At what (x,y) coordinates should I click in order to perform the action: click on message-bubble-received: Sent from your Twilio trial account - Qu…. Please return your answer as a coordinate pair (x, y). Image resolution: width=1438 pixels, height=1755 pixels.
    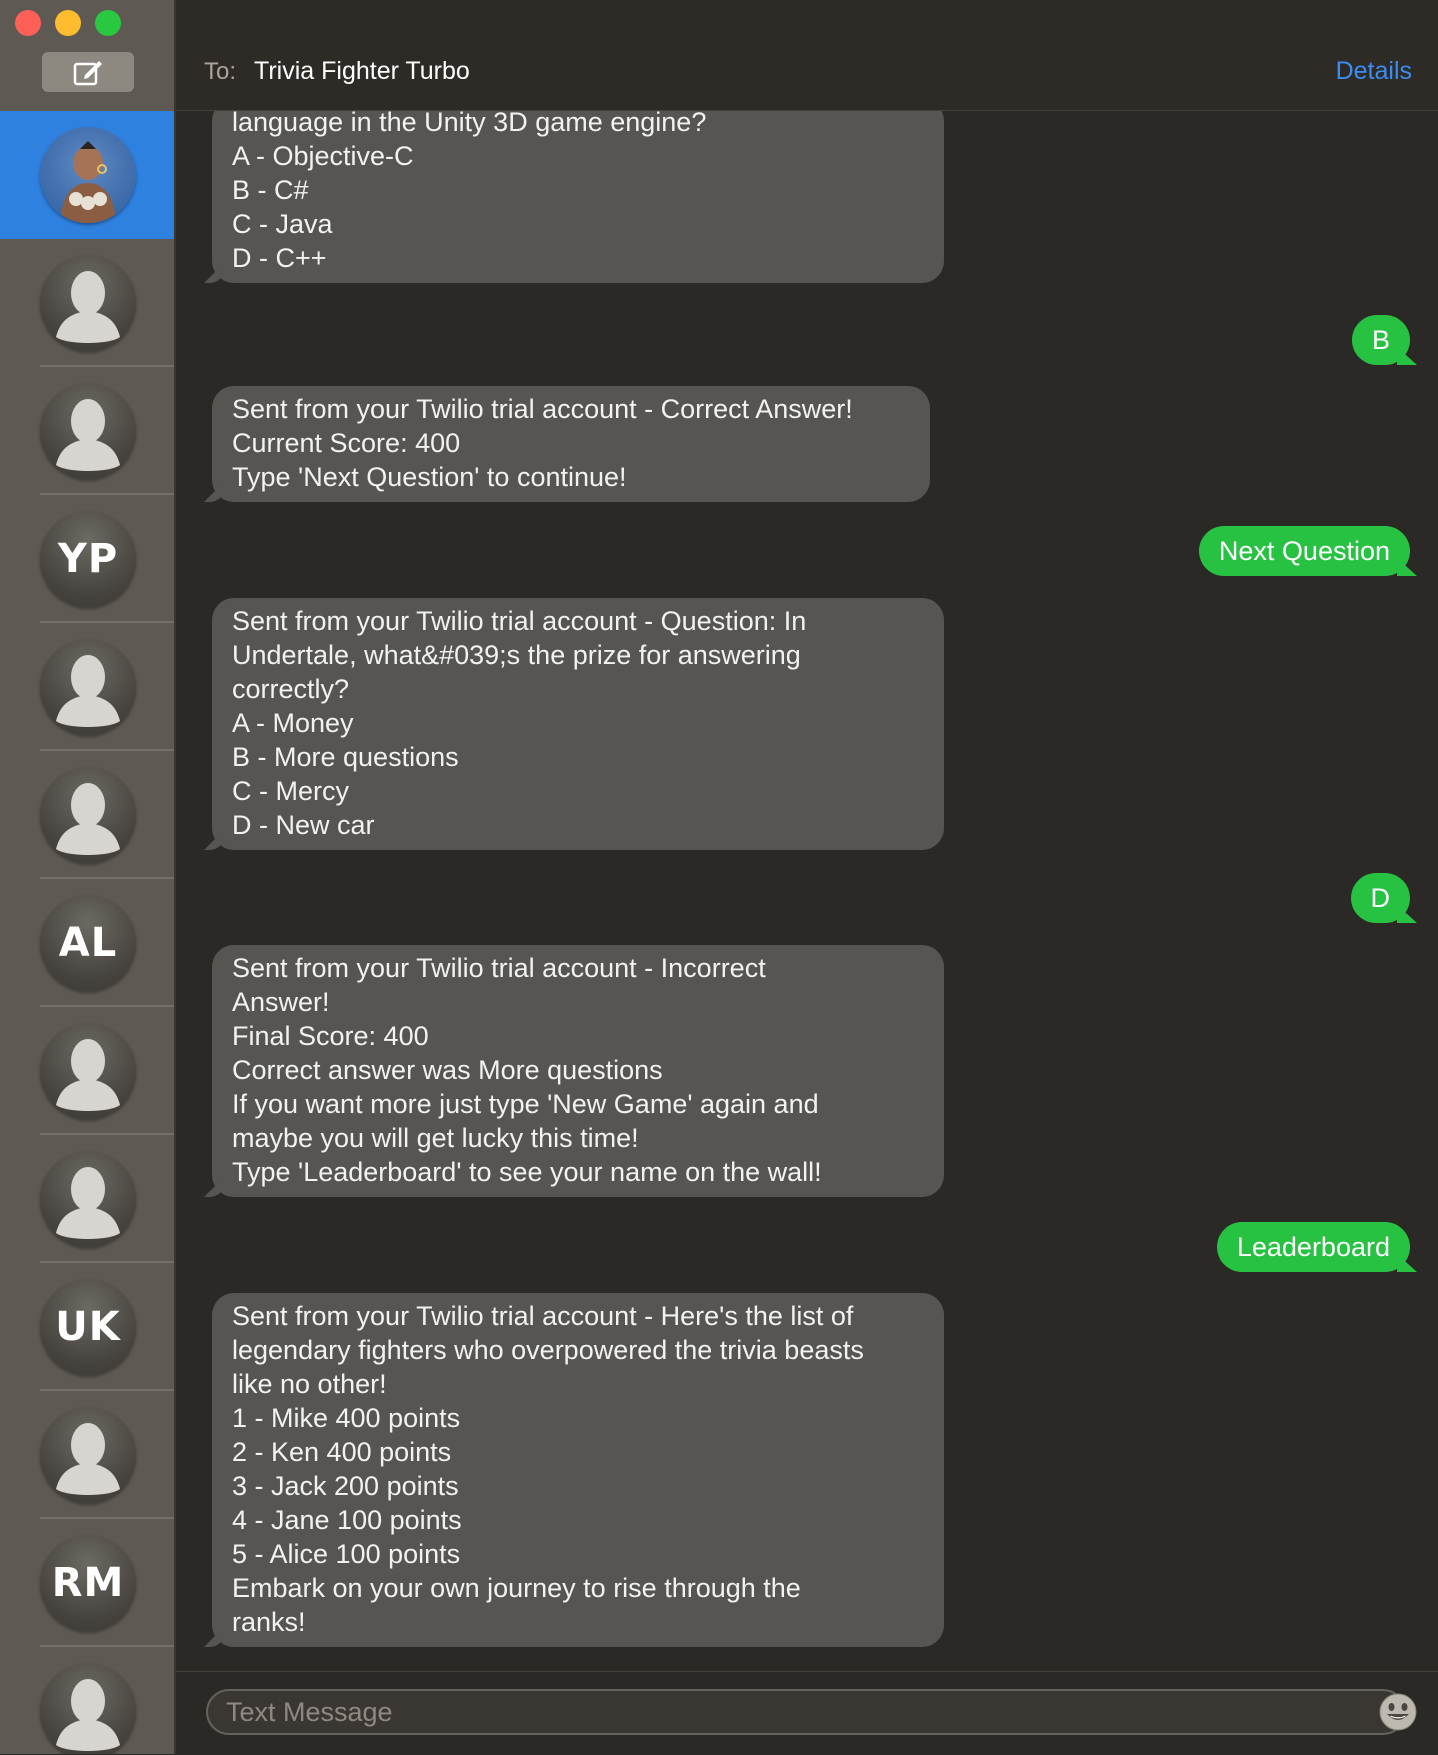
    Looking at the image, I should click on (578, 724).